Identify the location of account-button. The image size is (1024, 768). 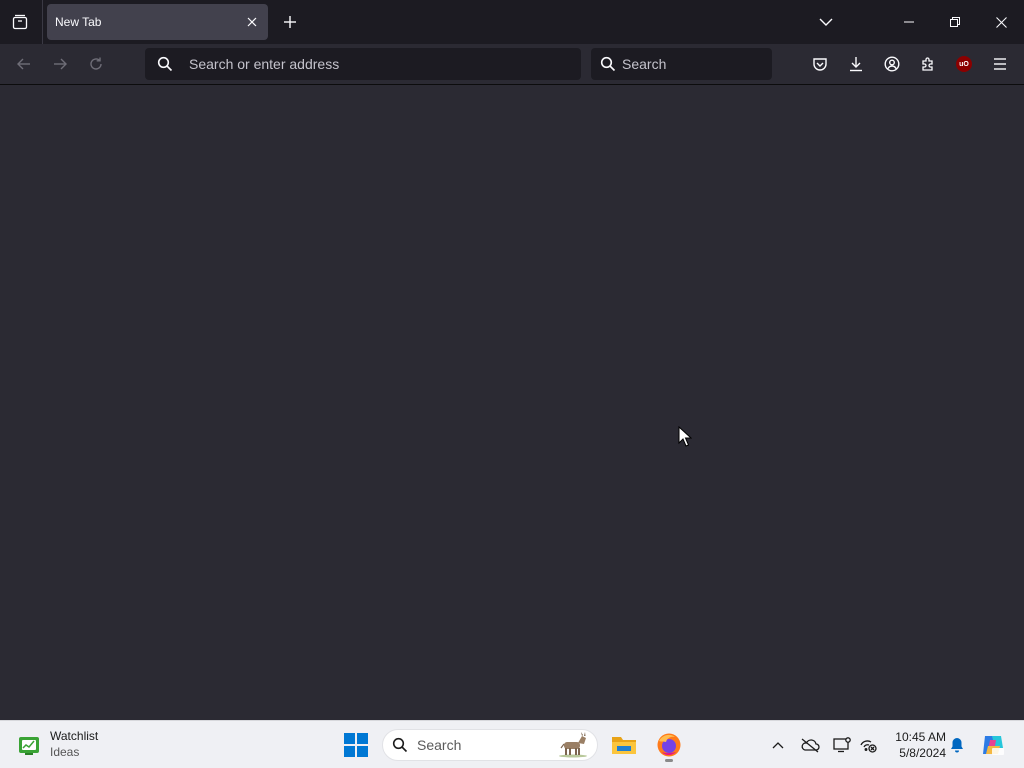
(892, 64).